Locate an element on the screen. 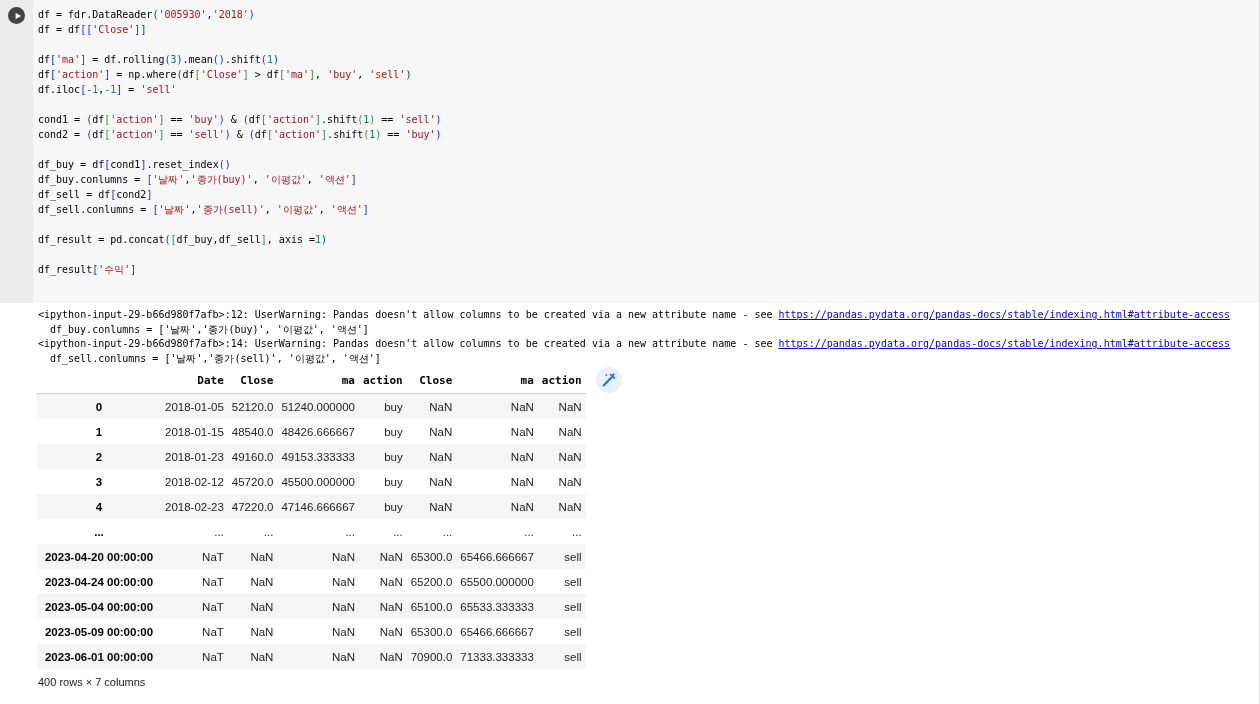  magic-wand-icon is located at coordinates (608, 380).